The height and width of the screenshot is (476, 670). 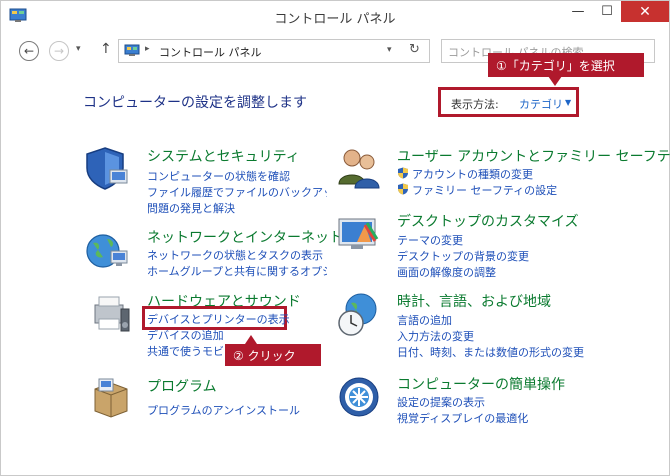 I want to click on view-by-caret-icon: ▼, so click(x=568, y=102).